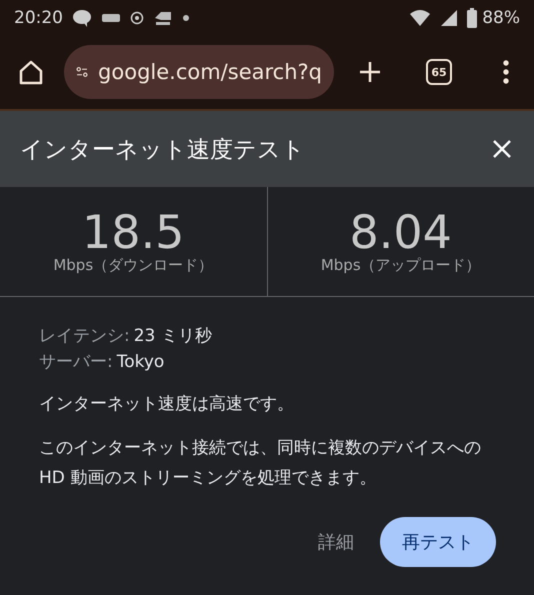  I want to click on detail-value: Tokyo, so click(140, 362).